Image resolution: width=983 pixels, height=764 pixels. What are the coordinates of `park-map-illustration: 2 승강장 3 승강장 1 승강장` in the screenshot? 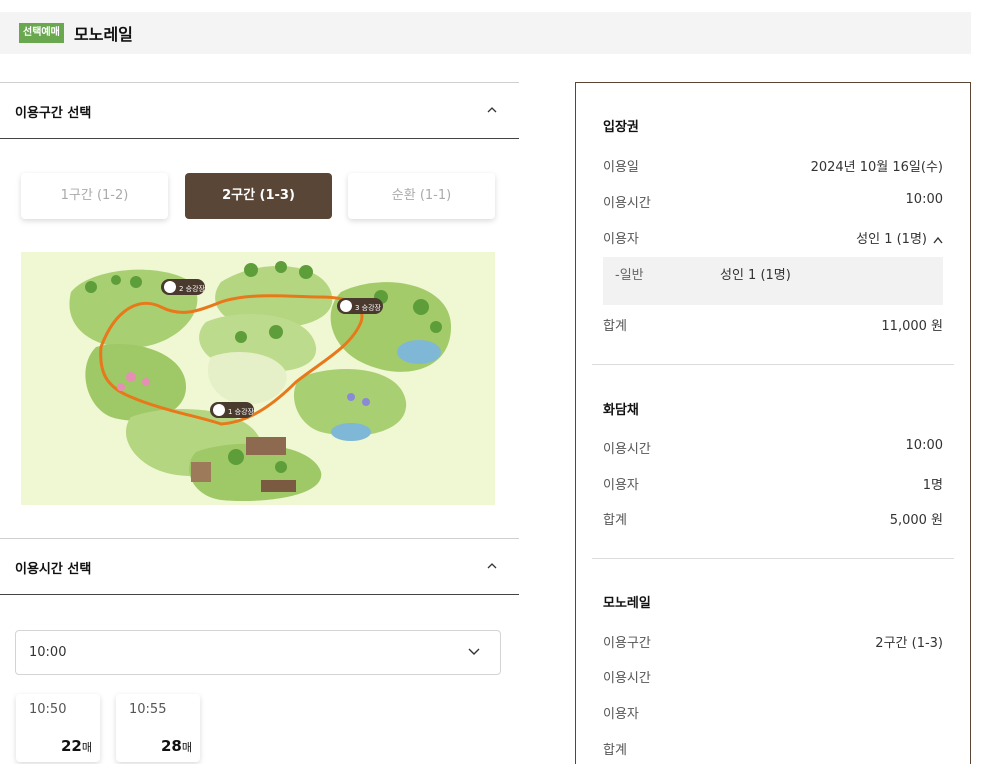 It's located at (260, 381).